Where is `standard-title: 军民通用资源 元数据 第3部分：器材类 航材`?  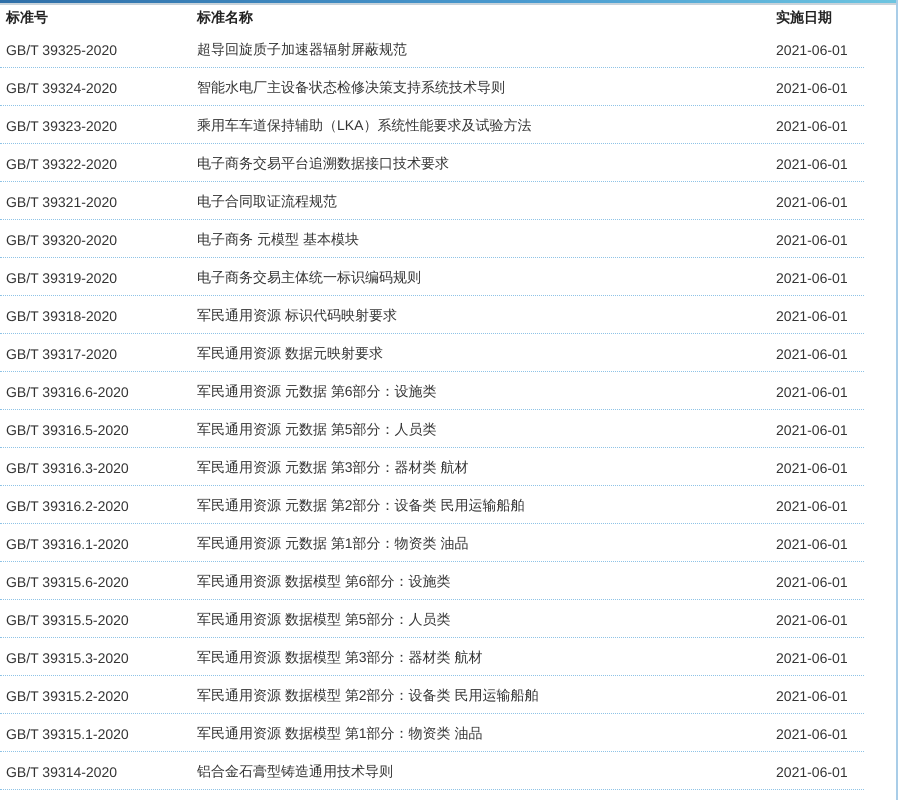 standard-title: 军民通用资源 元数据 第3部分：器材类 航材 is located at coordinates (483, 466).